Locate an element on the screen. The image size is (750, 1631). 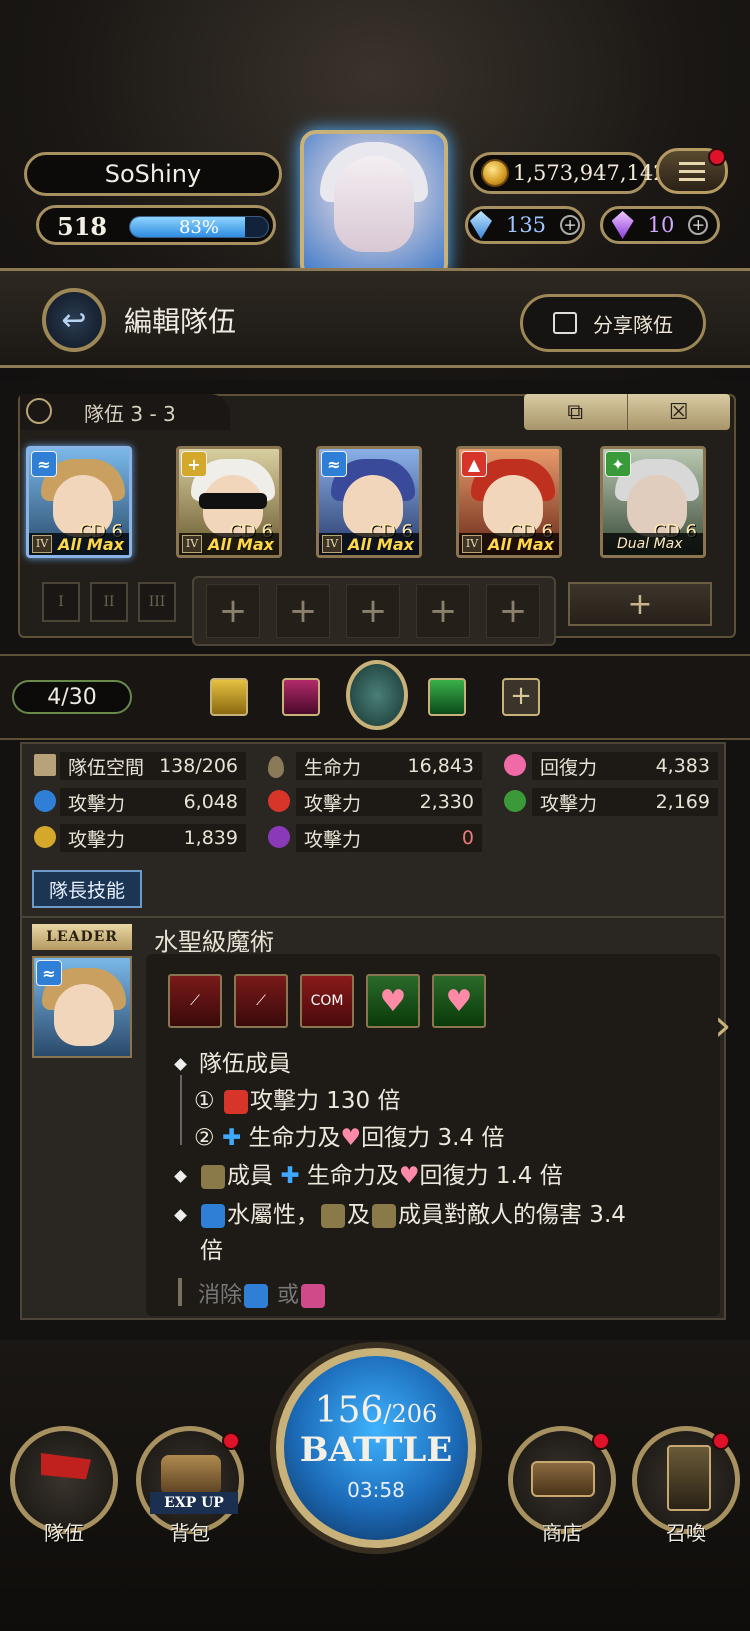
rune-slot-3: III is located at coordinates (157, 602).